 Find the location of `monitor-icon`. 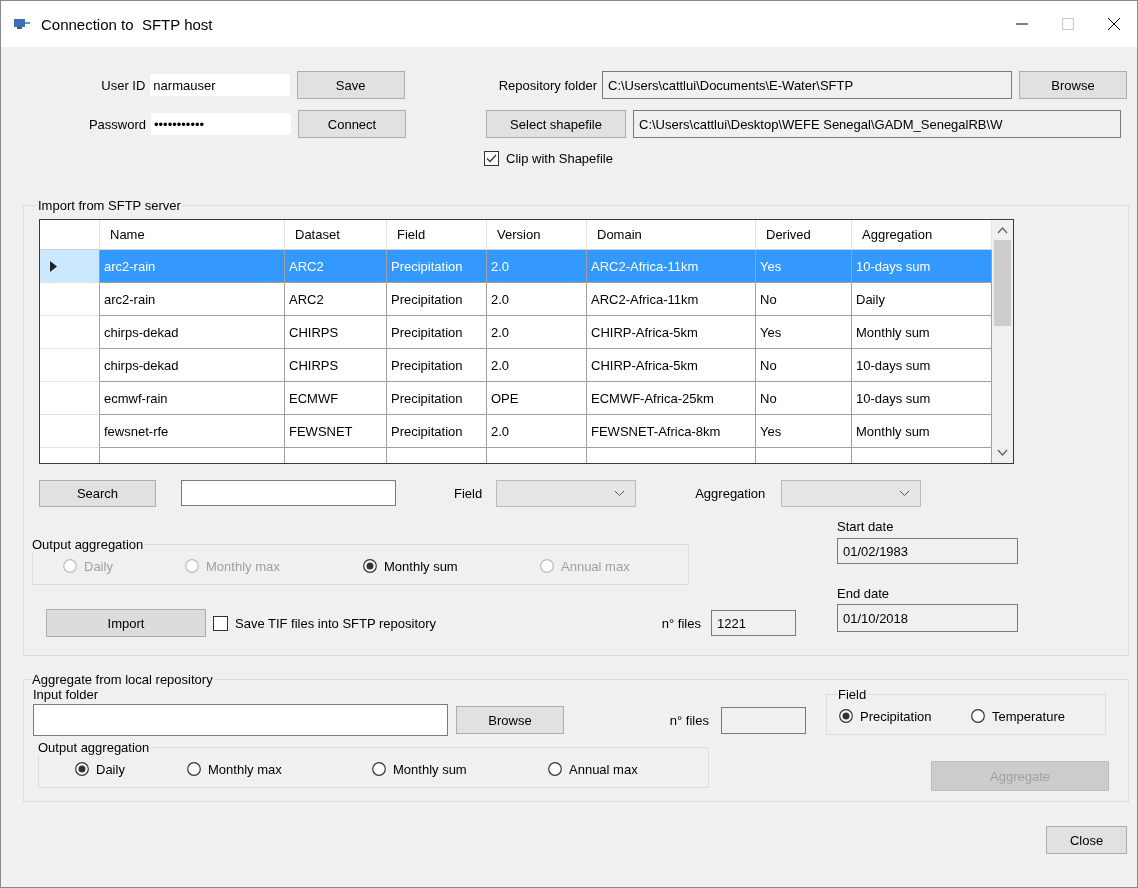

monitor-icon is located at coordinates (22, 24).